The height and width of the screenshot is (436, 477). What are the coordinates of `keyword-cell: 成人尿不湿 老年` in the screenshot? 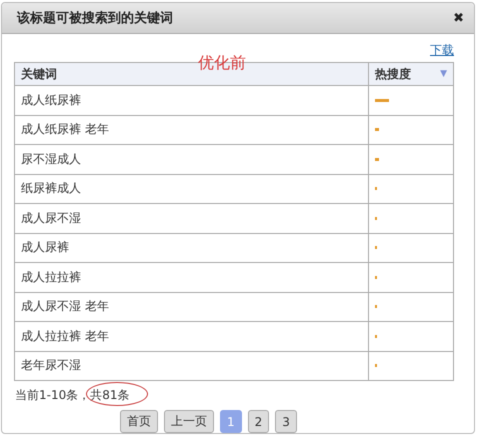 It's located at (191, 307).